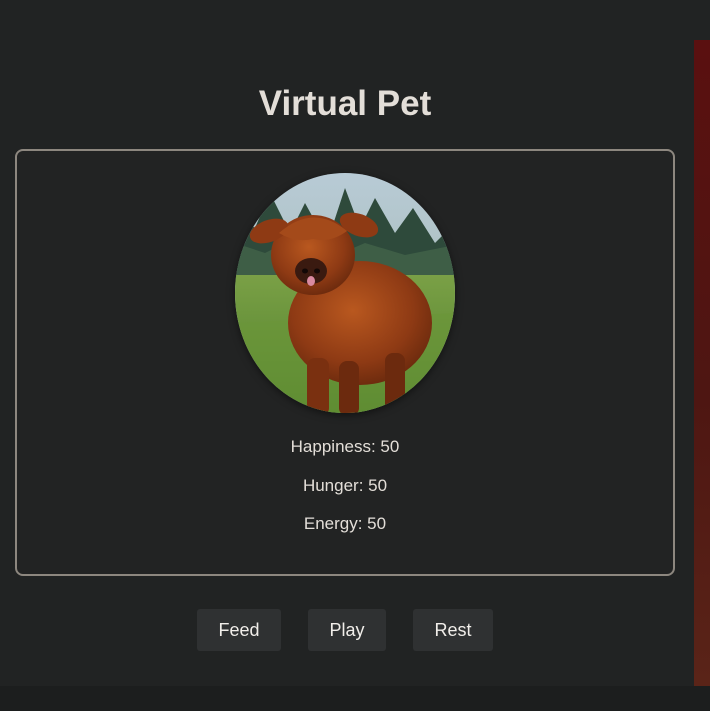  What do you see at coordinates (345, 485) in the screenshot?
I see `hunger-stat: Hunger: 50` at bounding box center [345, 485].